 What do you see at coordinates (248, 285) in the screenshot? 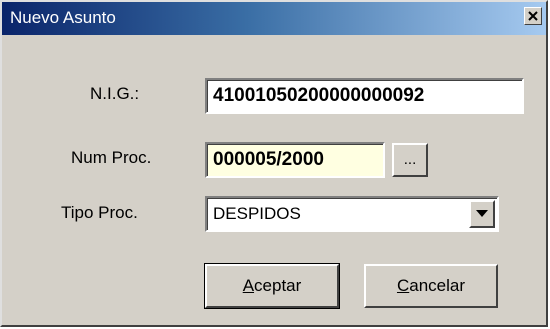
I see `accept-mnemonic: A` at bounding box center [248, 285].